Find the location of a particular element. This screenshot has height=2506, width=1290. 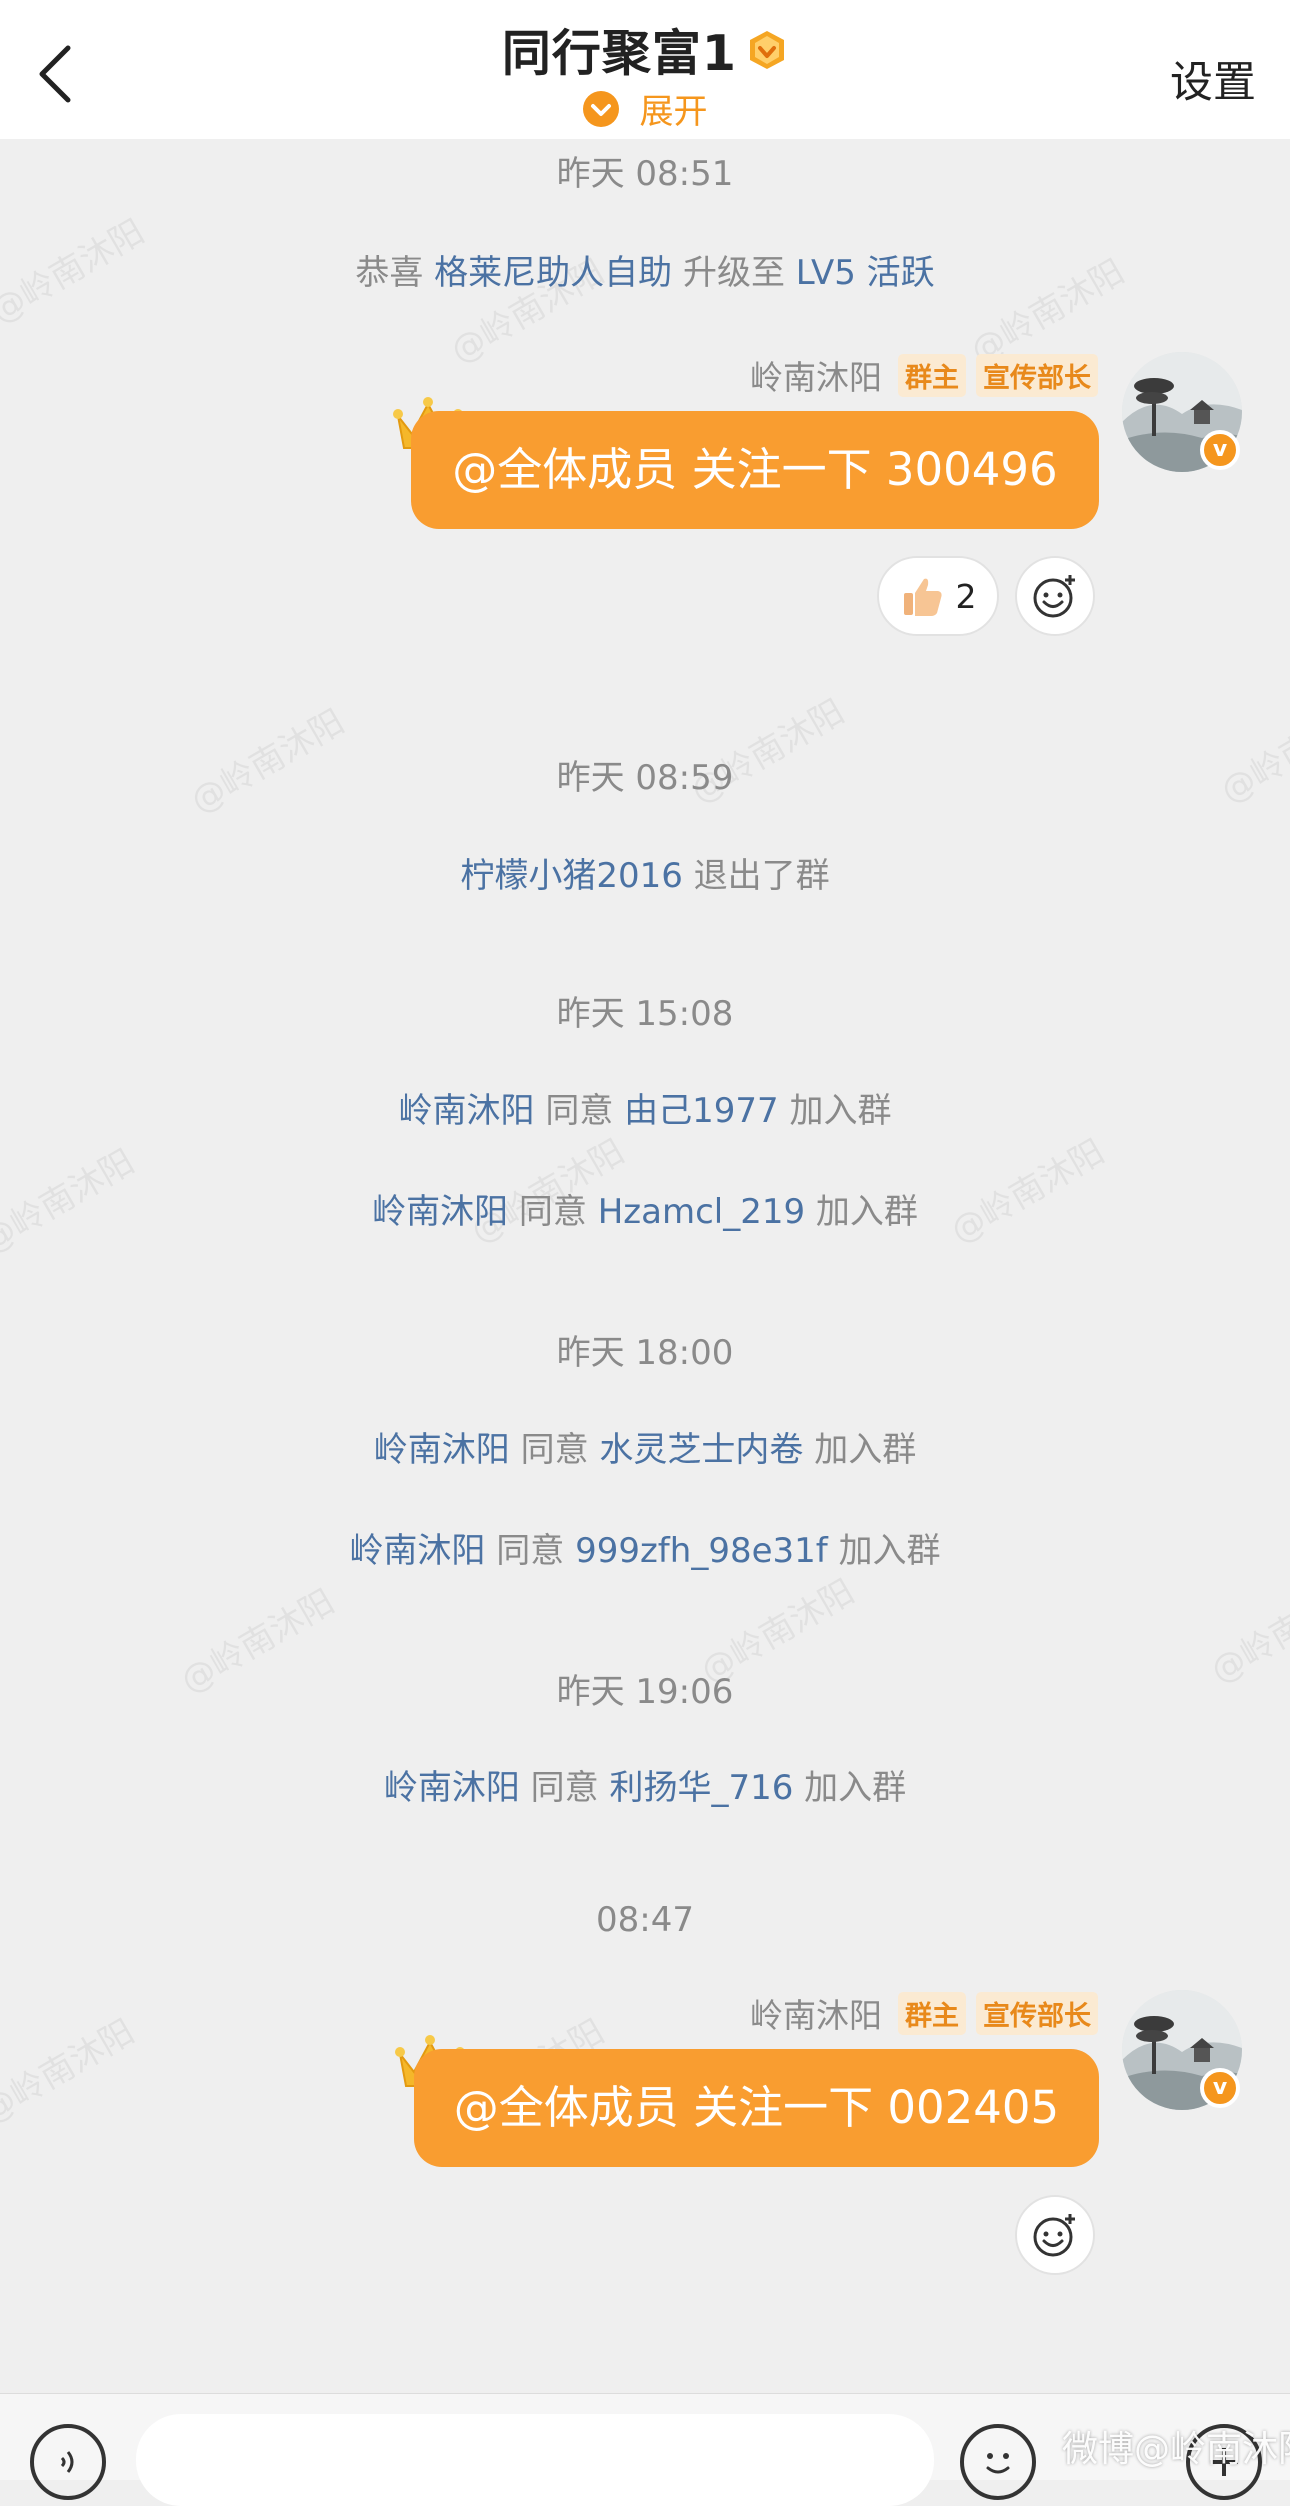

user-link: 水灵芝士内卷 is located at coordinates (701, 1450).